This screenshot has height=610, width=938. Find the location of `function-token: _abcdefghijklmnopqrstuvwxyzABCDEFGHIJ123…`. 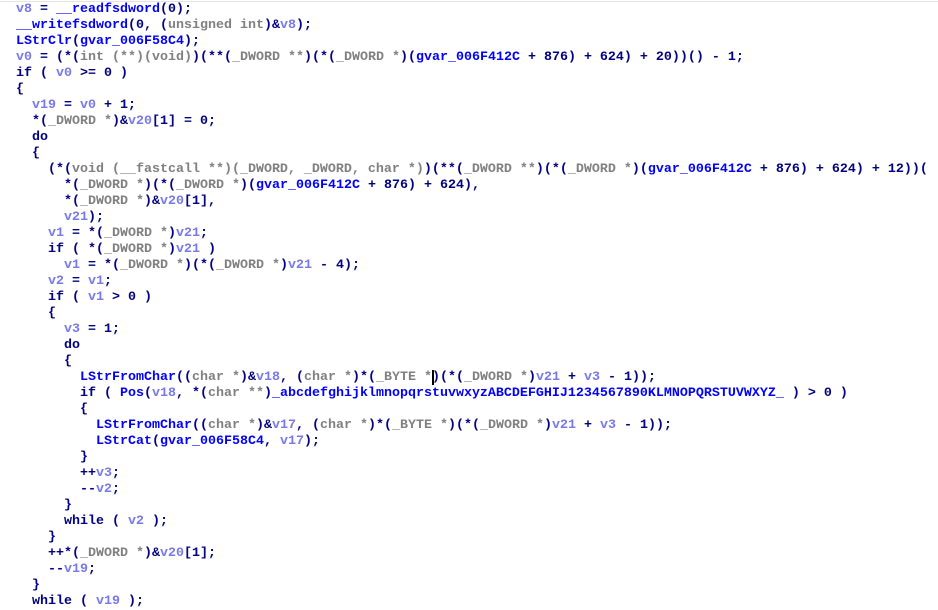

function-token: _abcdefghijklmnopqrstuvwxyzABCDEFGHIJ123… is located at coordinates (528, 393).